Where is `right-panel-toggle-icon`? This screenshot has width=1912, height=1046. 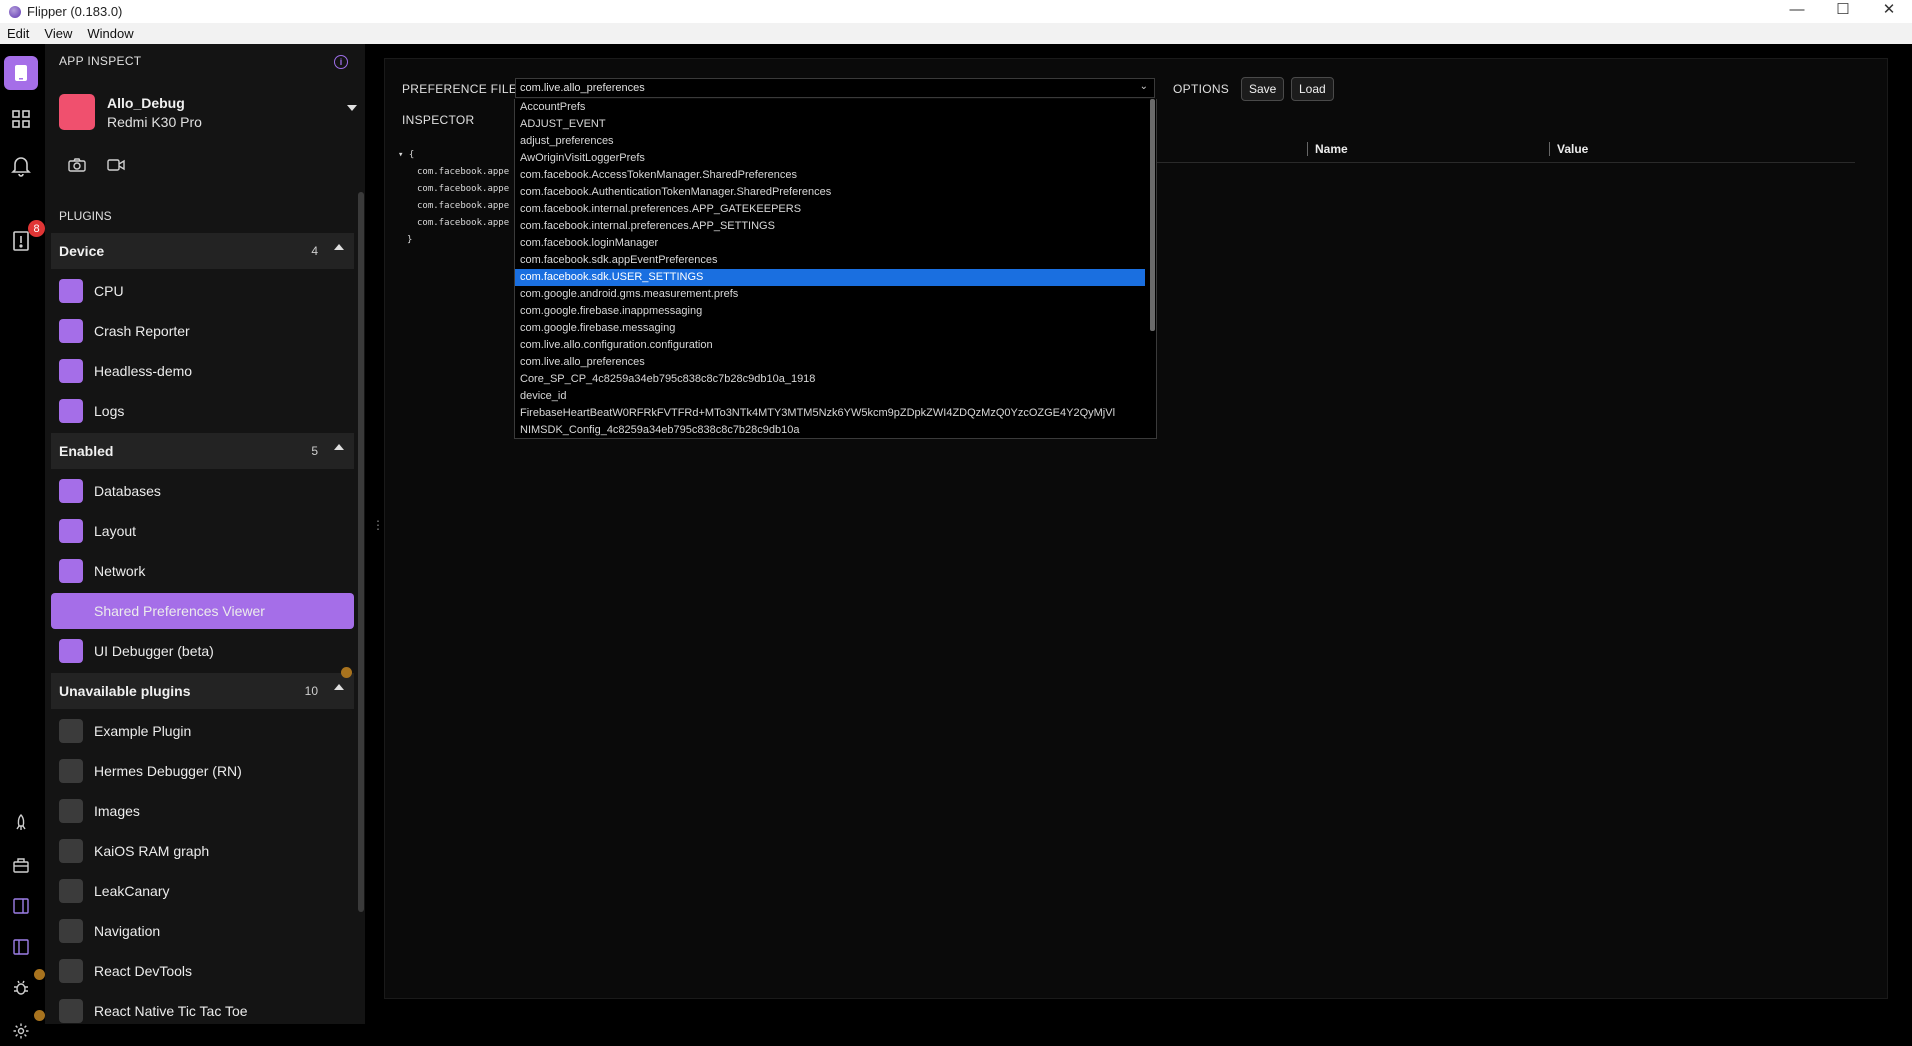
right-panel-toggle-icon is located at coordinates (21, 906).